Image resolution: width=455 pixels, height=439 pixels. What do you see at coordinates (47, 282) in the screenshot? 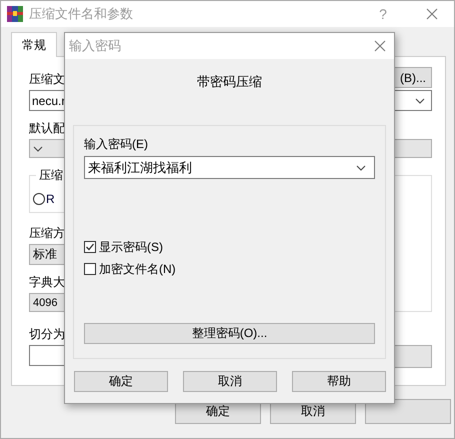
I see `field-label: 字典大` at bounding box center [47, 282].